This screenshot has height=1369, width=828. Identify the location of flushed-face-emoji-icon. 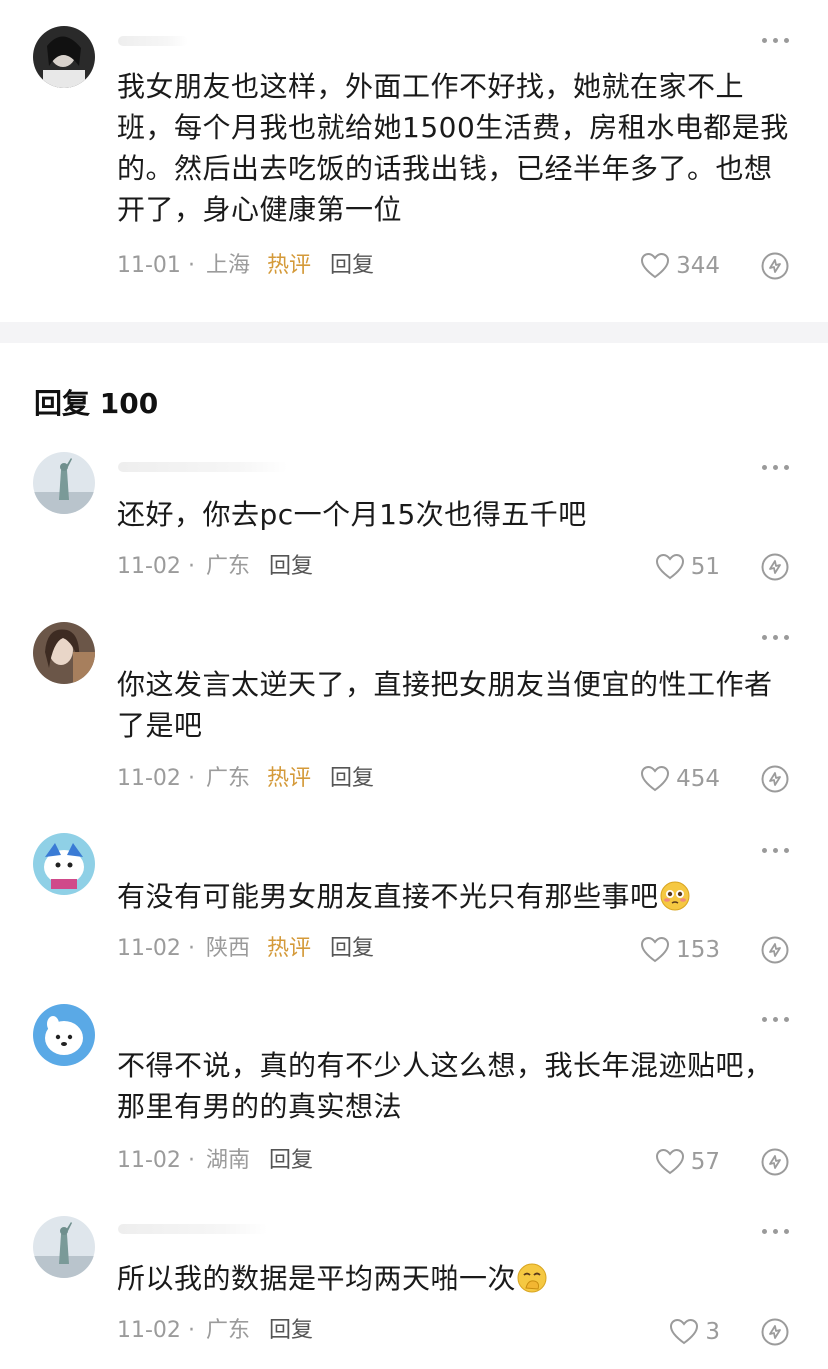
(675, 896).